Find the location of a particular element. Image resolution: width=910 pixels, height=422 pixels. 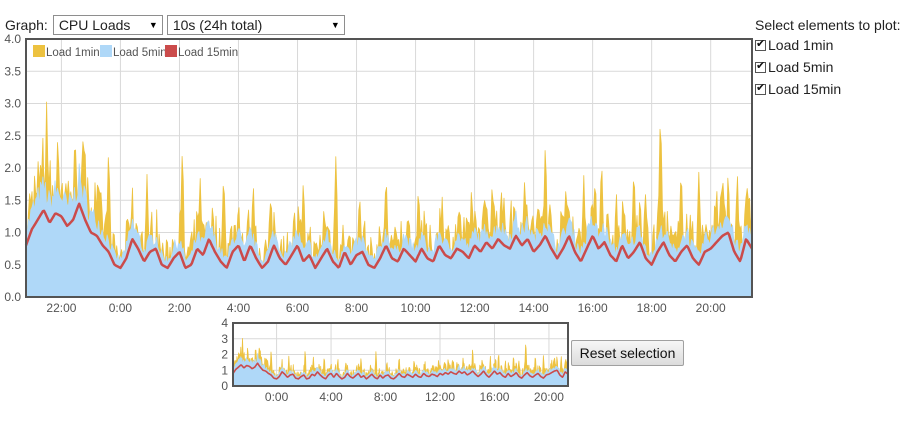

y-tick-label: 3.0 is located at coordinates (12, 104).